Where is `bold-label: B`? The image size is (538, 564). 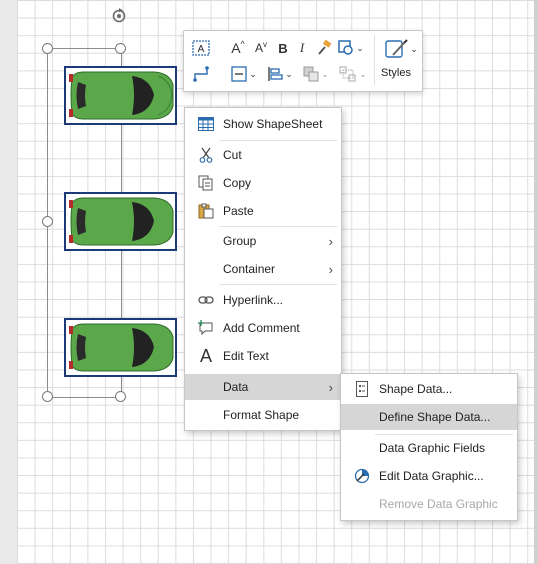
bold-label: B is located at coordinates (283, 48).